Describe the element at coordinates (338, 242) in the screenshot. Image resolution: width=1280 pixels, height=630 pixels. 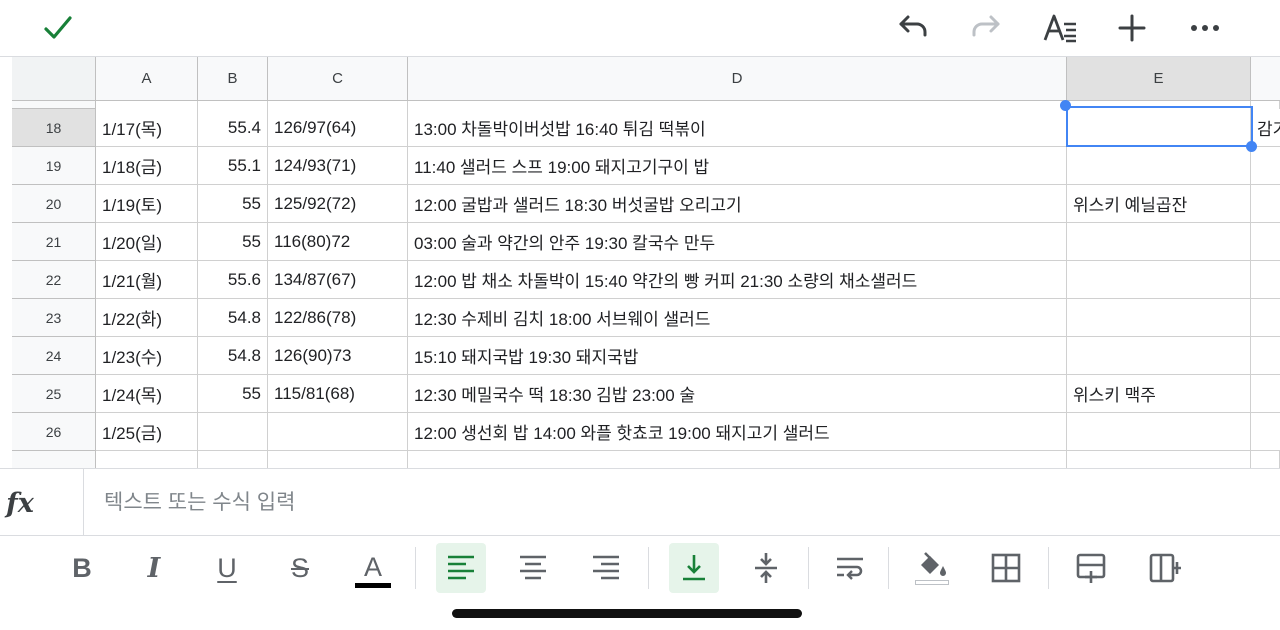
I see `cell-c: 116(80)72` at that location.